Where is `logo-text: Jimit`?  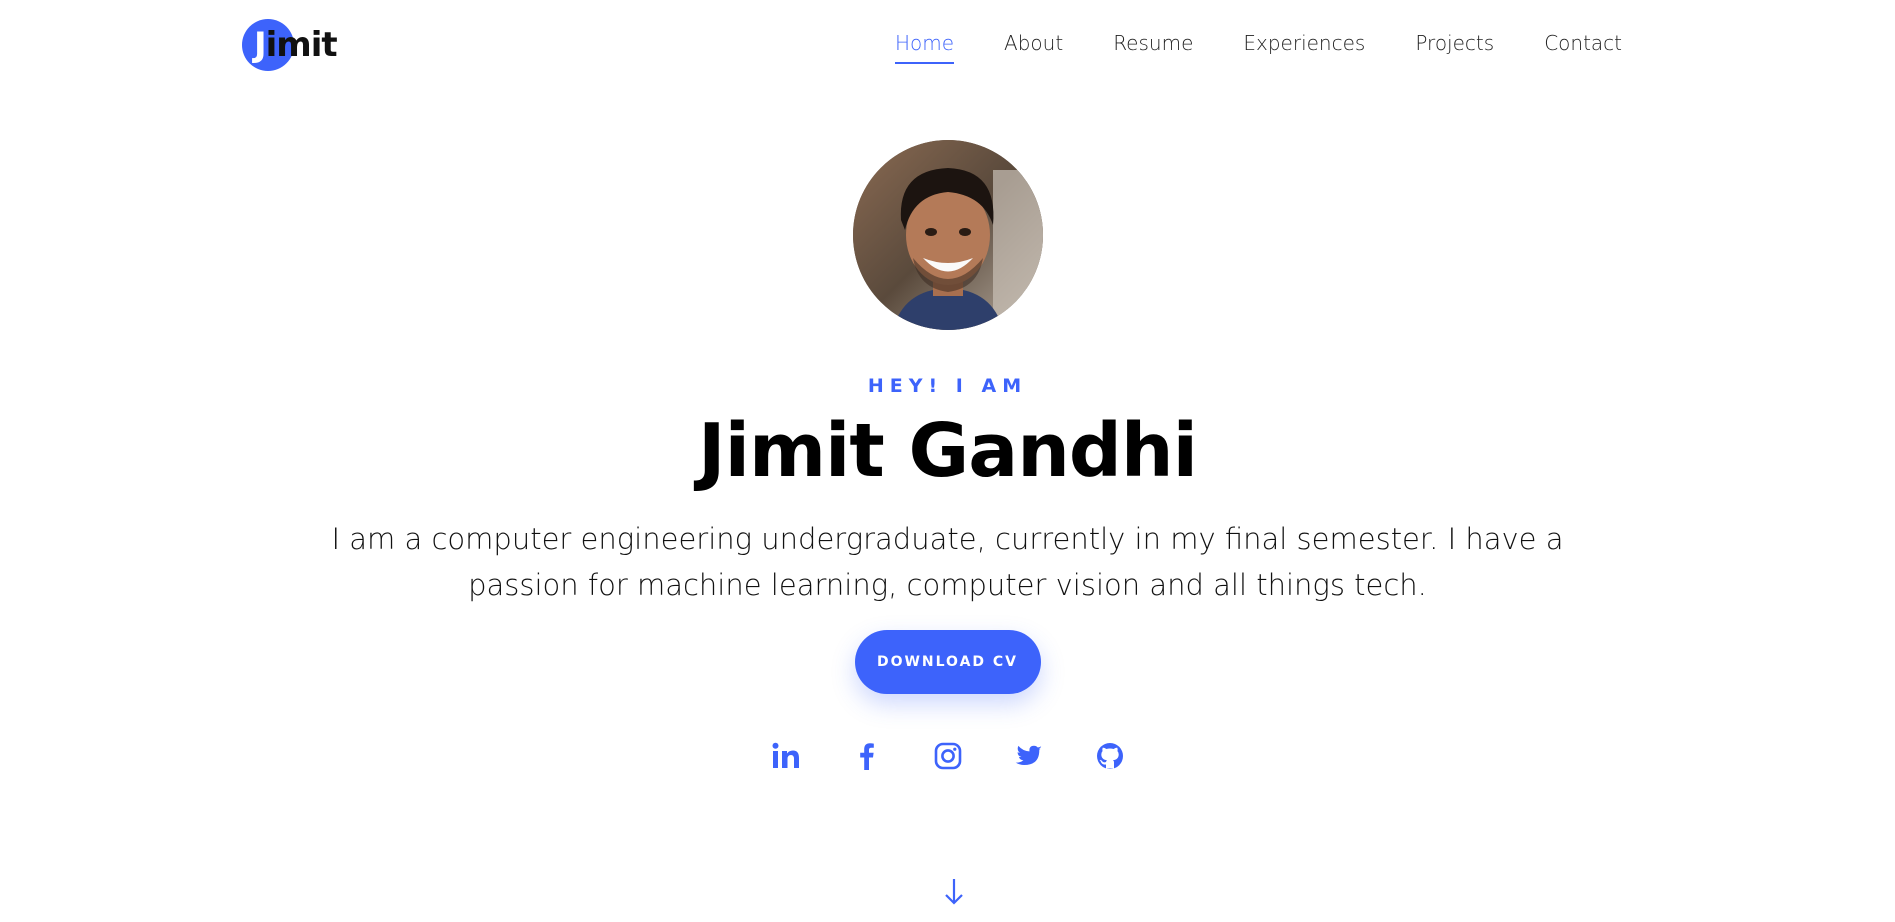 logo-text: Jimit is located at coordinates (296, 45).